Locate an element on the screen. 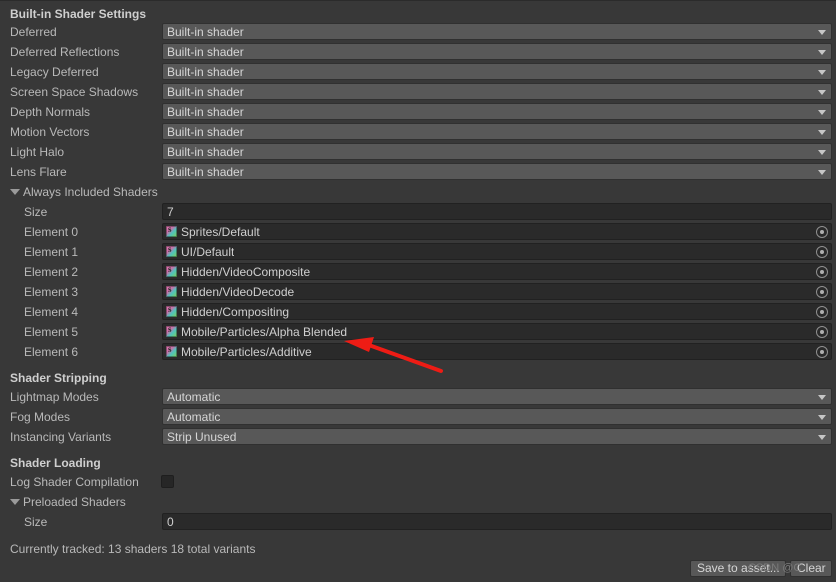 This screenshot has height=582, width=836. label-deferred-reflections: Deferred Reflections is located at coordinates (65, 52).